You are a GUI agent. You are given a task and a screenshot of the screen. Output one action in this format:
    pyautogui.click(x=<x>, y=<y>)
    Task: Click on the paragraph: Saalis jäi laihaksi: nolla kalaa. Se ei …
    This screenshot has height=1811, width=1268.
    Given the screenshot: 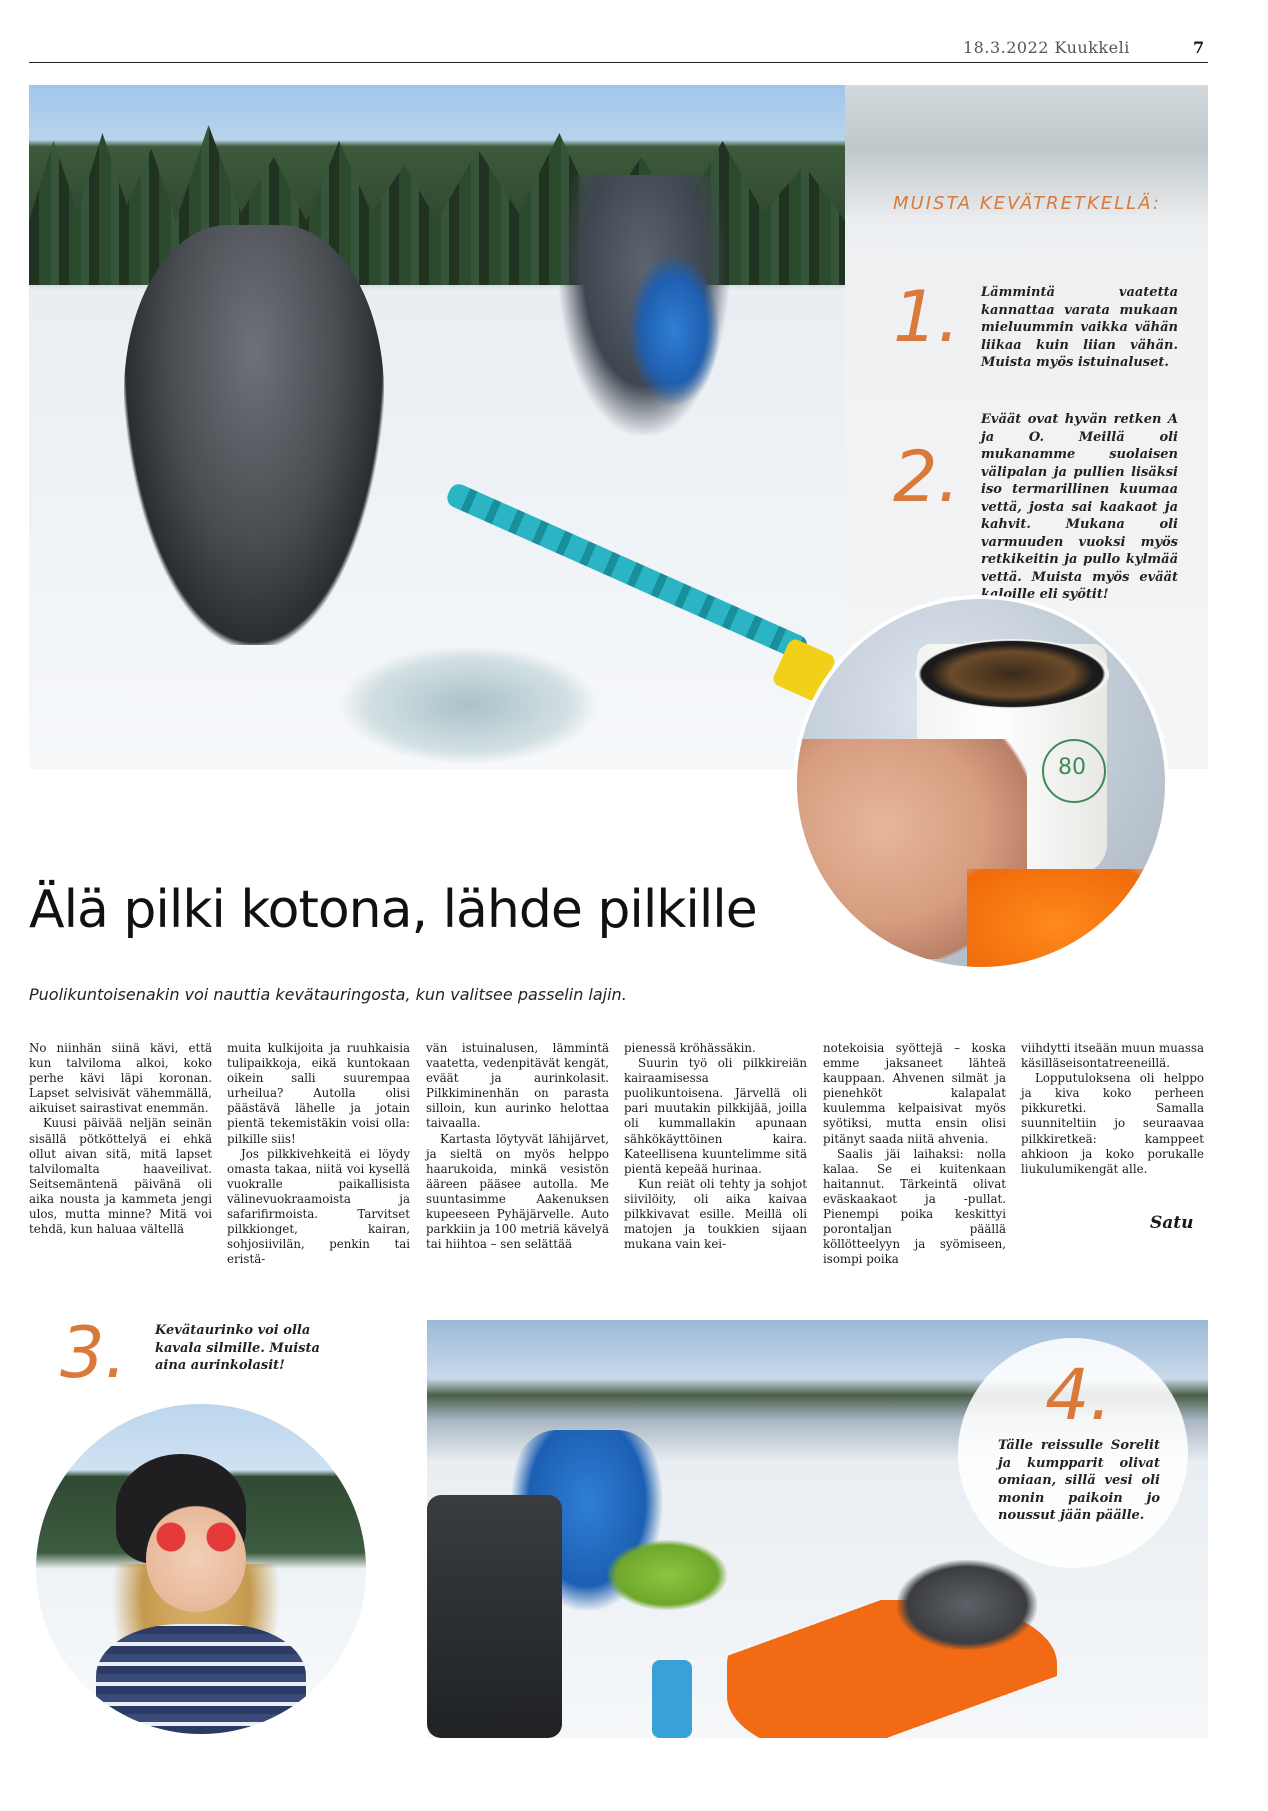 What is the action you would take?
    pyautogui.click(x=914, y=1206)
    